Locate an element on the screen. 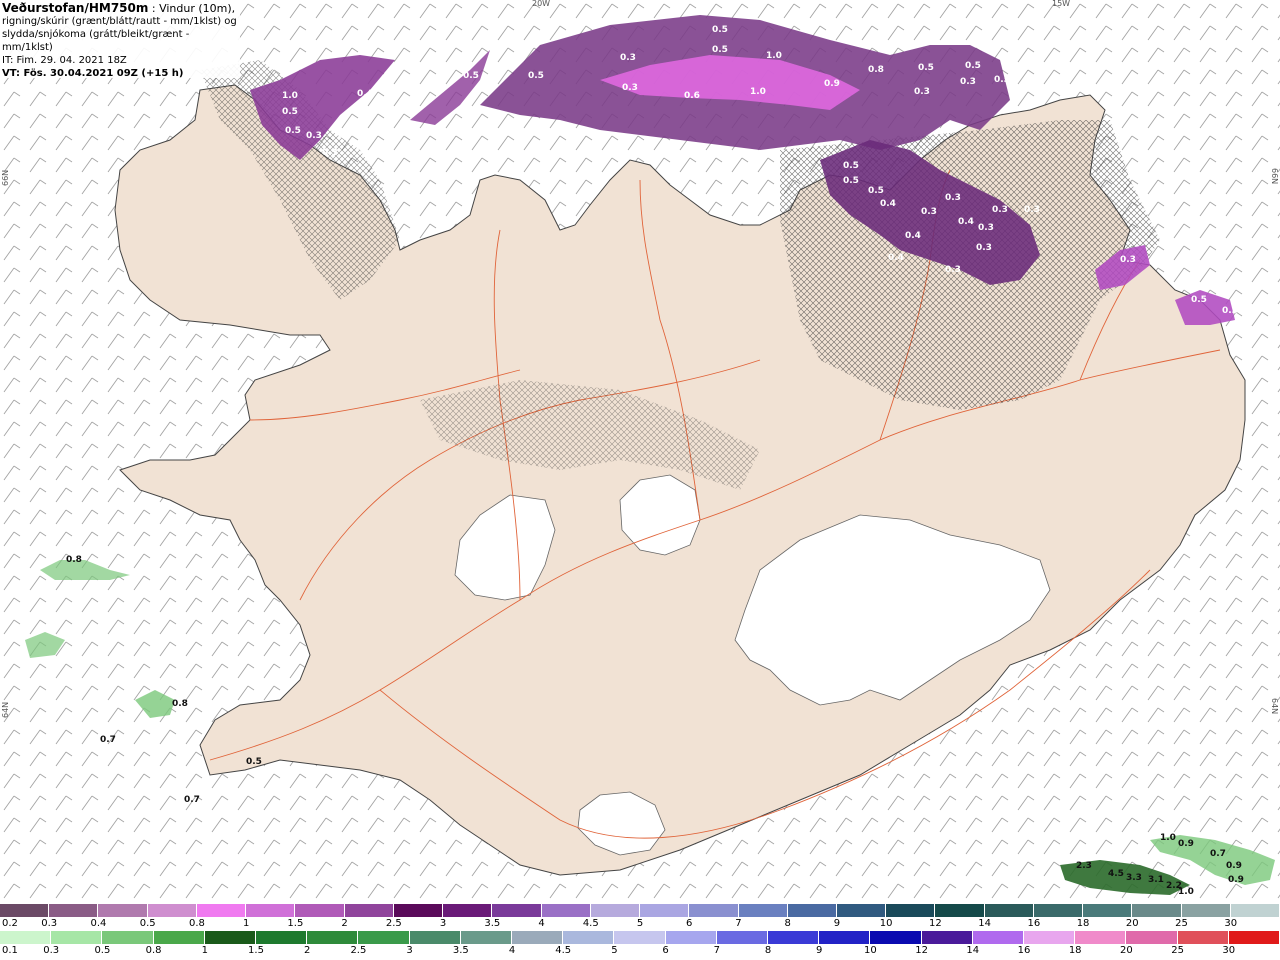 The image size is (1280, 960). issue-time: IT: Fim. 29. 04. 2021 18Z is located at coordinates (64, 60).